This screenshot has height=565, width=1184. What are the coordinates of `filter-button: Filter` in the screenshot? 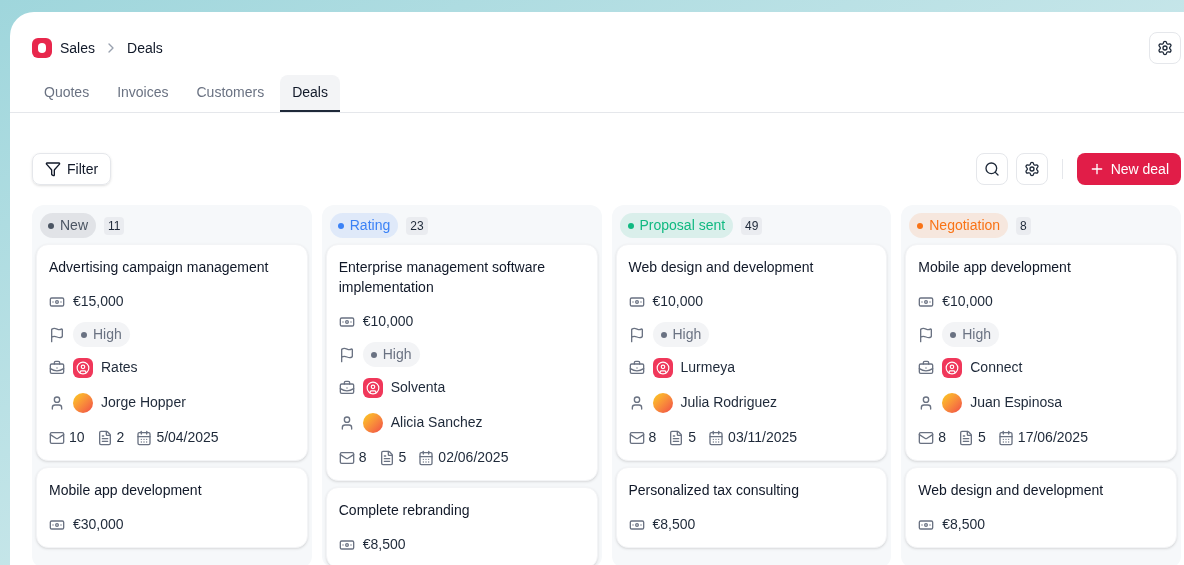 It's located at (72, 169).